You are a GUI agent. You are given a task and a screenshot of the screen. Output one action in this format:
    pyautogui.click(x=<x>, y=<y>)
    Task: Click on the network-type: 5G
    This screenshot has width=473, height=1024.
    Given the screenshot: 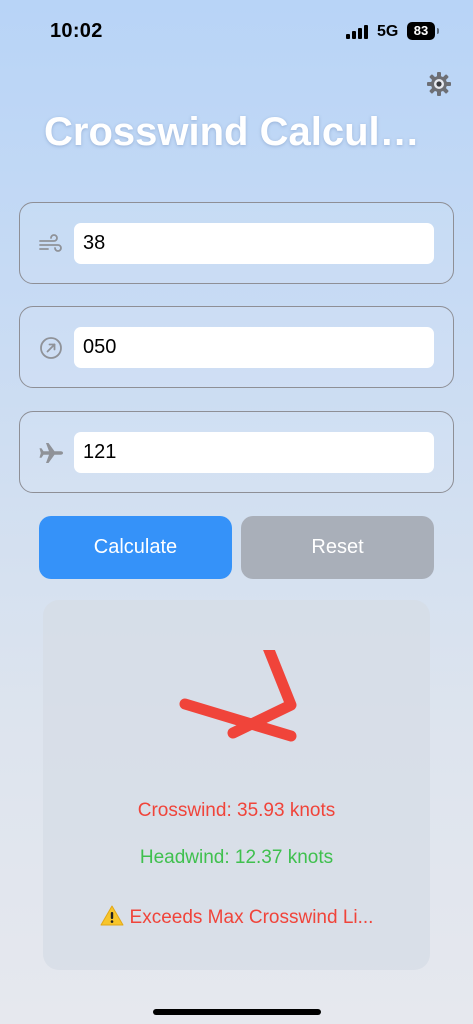 What is the action you would take?
    pyautogui.click(x=388, y=31)
    